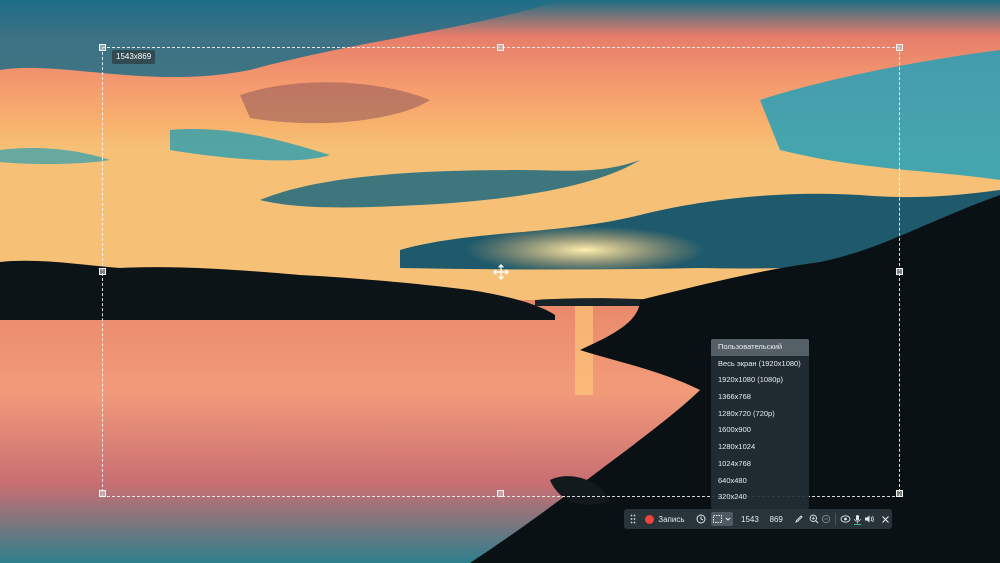 Image resolution: width=1000 pixels, height=563 pixels. Describe the element at coordinates (102, 47) in the screenshot. I see `resize-handle-top-left` at that location.